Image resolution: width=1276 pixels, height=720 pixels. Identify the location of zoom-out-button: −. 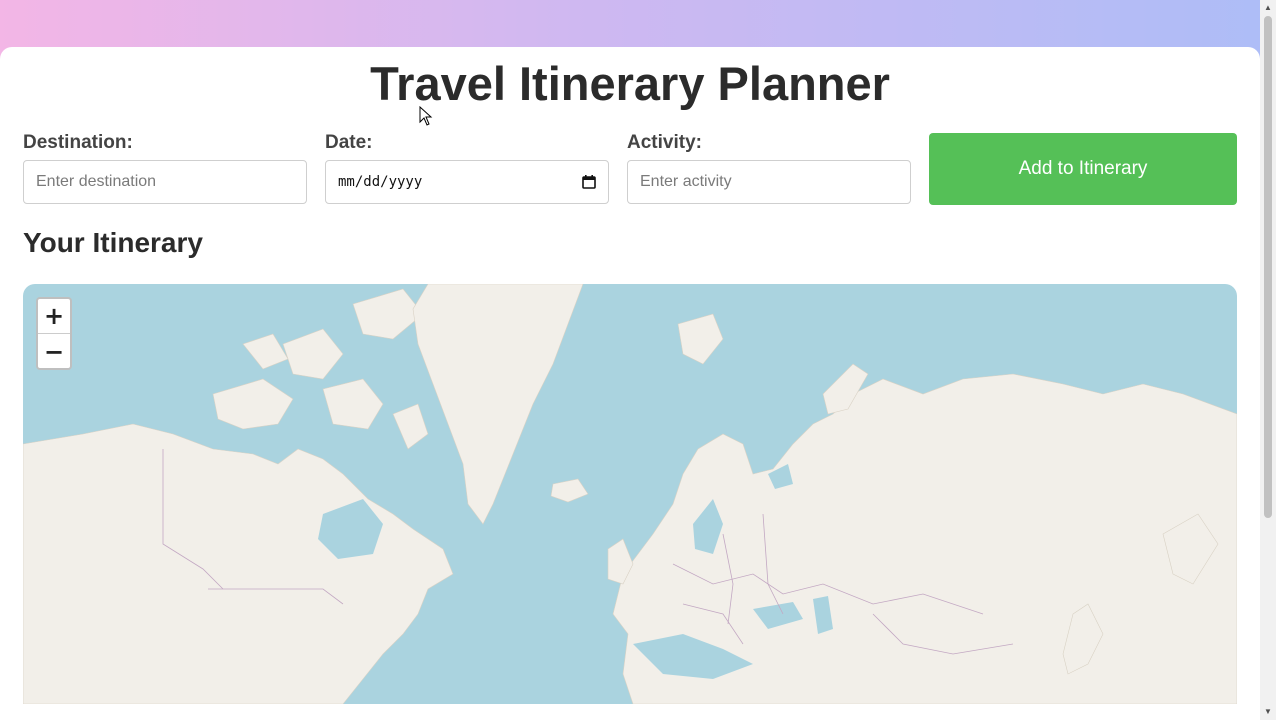
(54, 351).